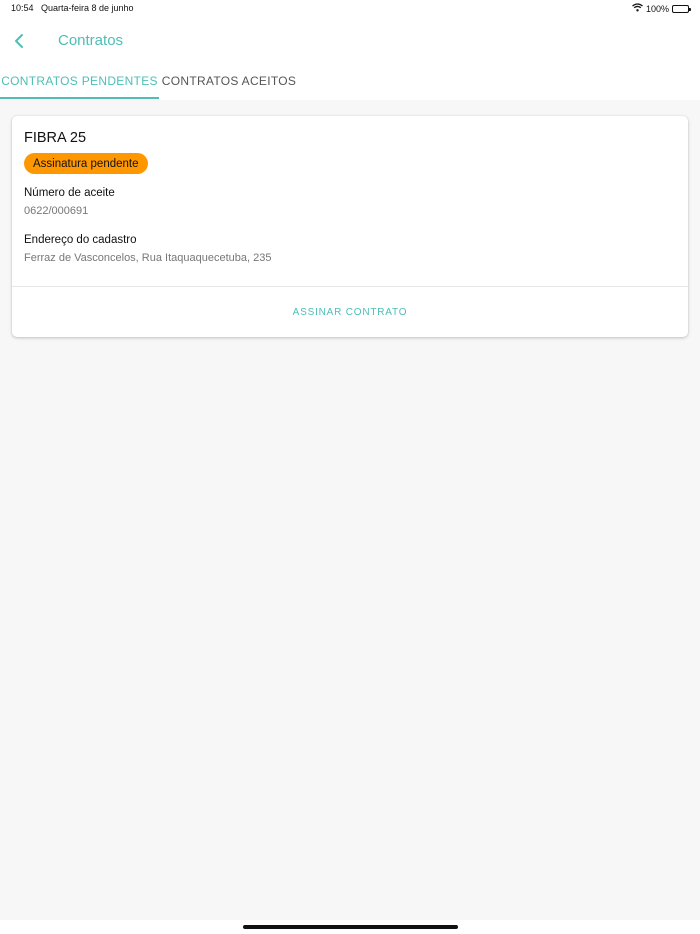 Image resolution: width=700 pixels, height=934 pixels. I want to click on bottom-safe-area, so click(350, 927).